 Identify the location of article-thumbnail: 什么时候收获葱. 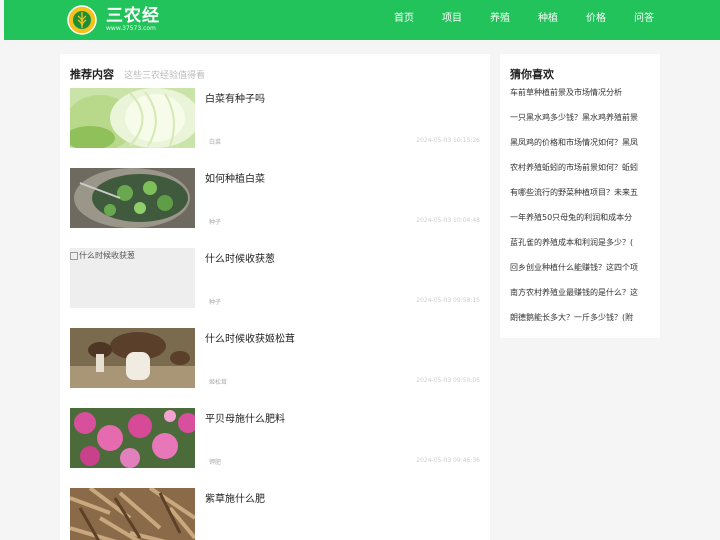
(132, 278).